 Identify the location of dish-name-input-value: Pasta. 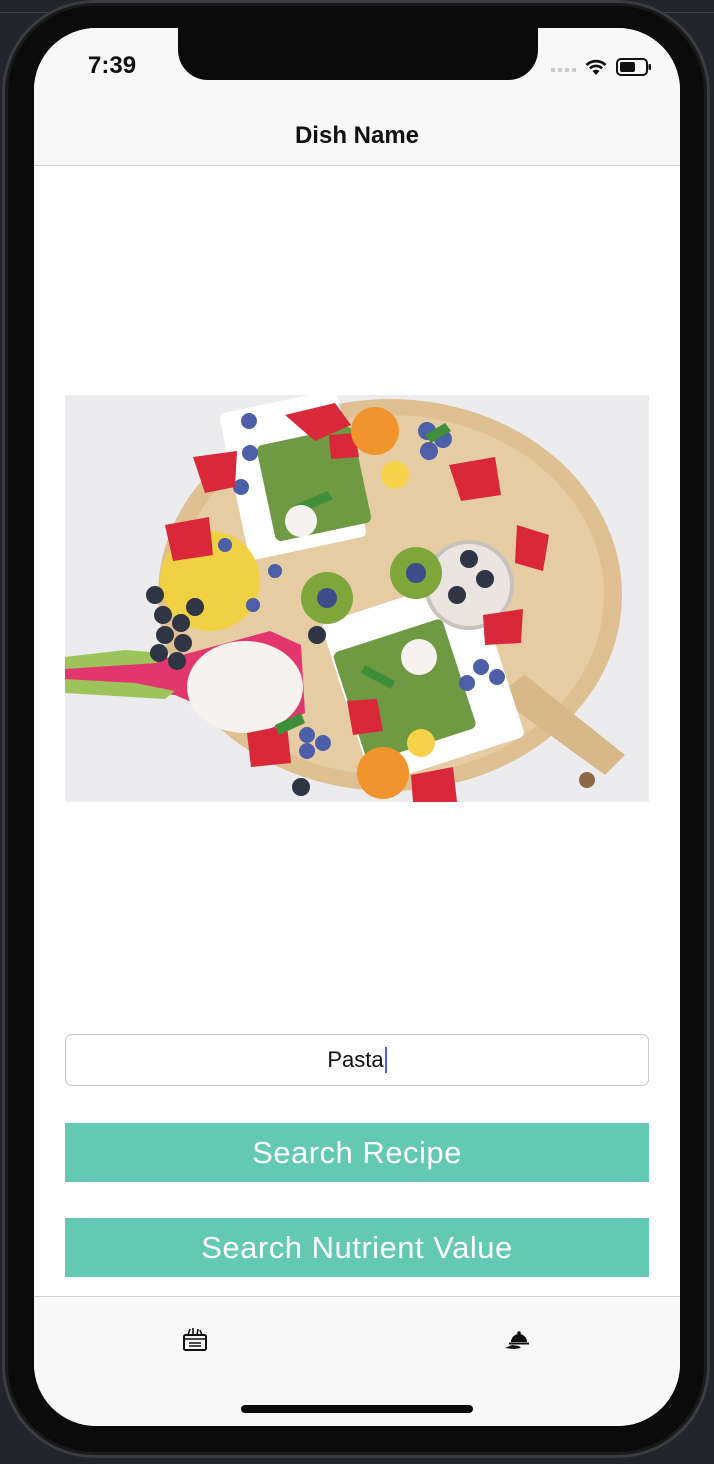
(355, 1059).